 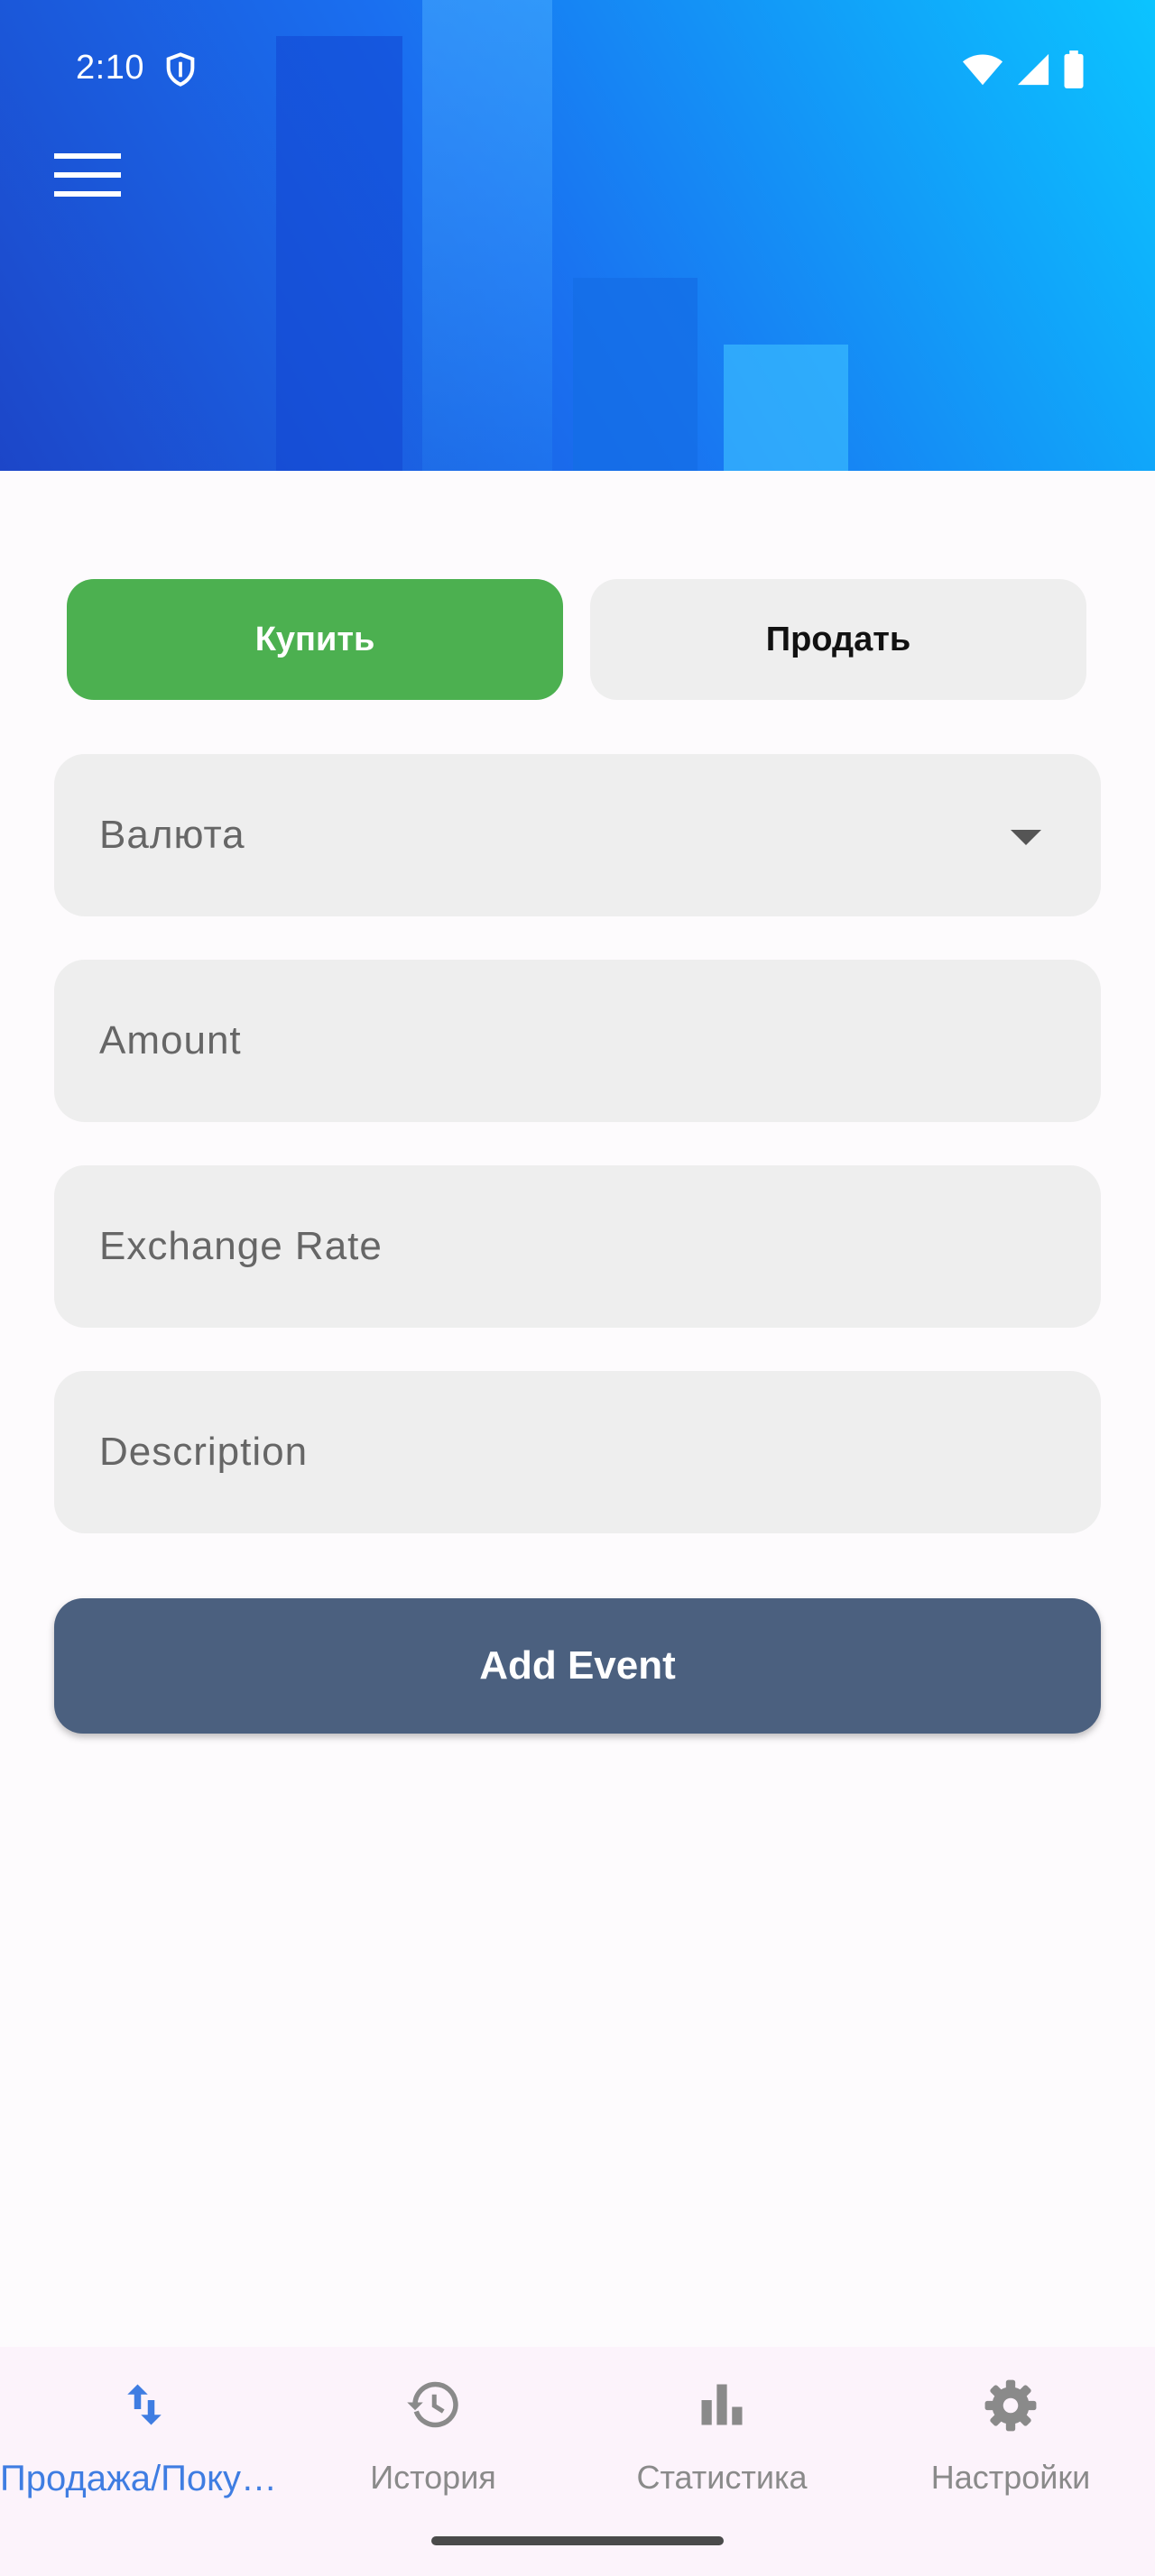 What do you see at coordinates (577, 2540) in the screenshot?
I see `gesture-handle` at bounding box center [577, 2540].